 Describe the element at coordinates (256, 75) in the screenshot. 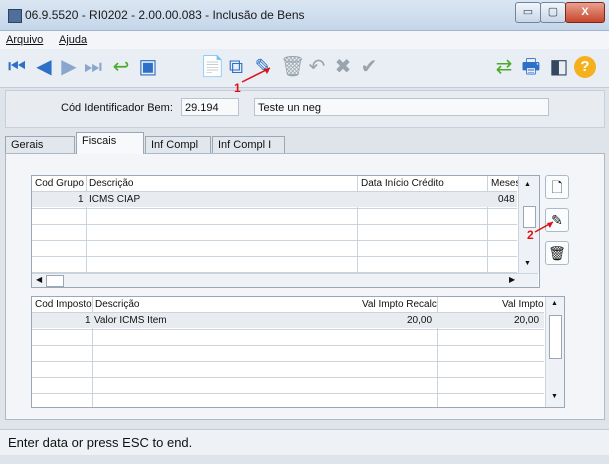

I see `callout-1-arrow` at that location.